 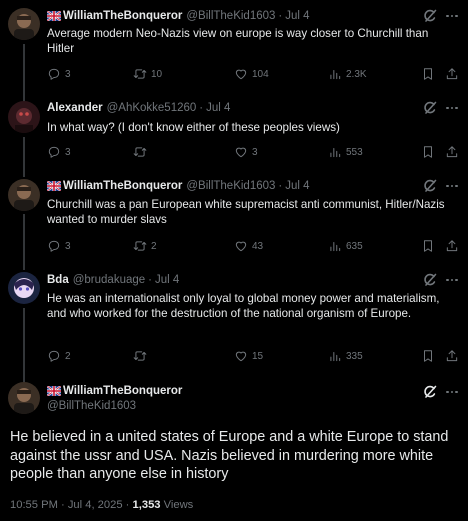 I want to click on like-button: 15, so click(x=248, y=356).